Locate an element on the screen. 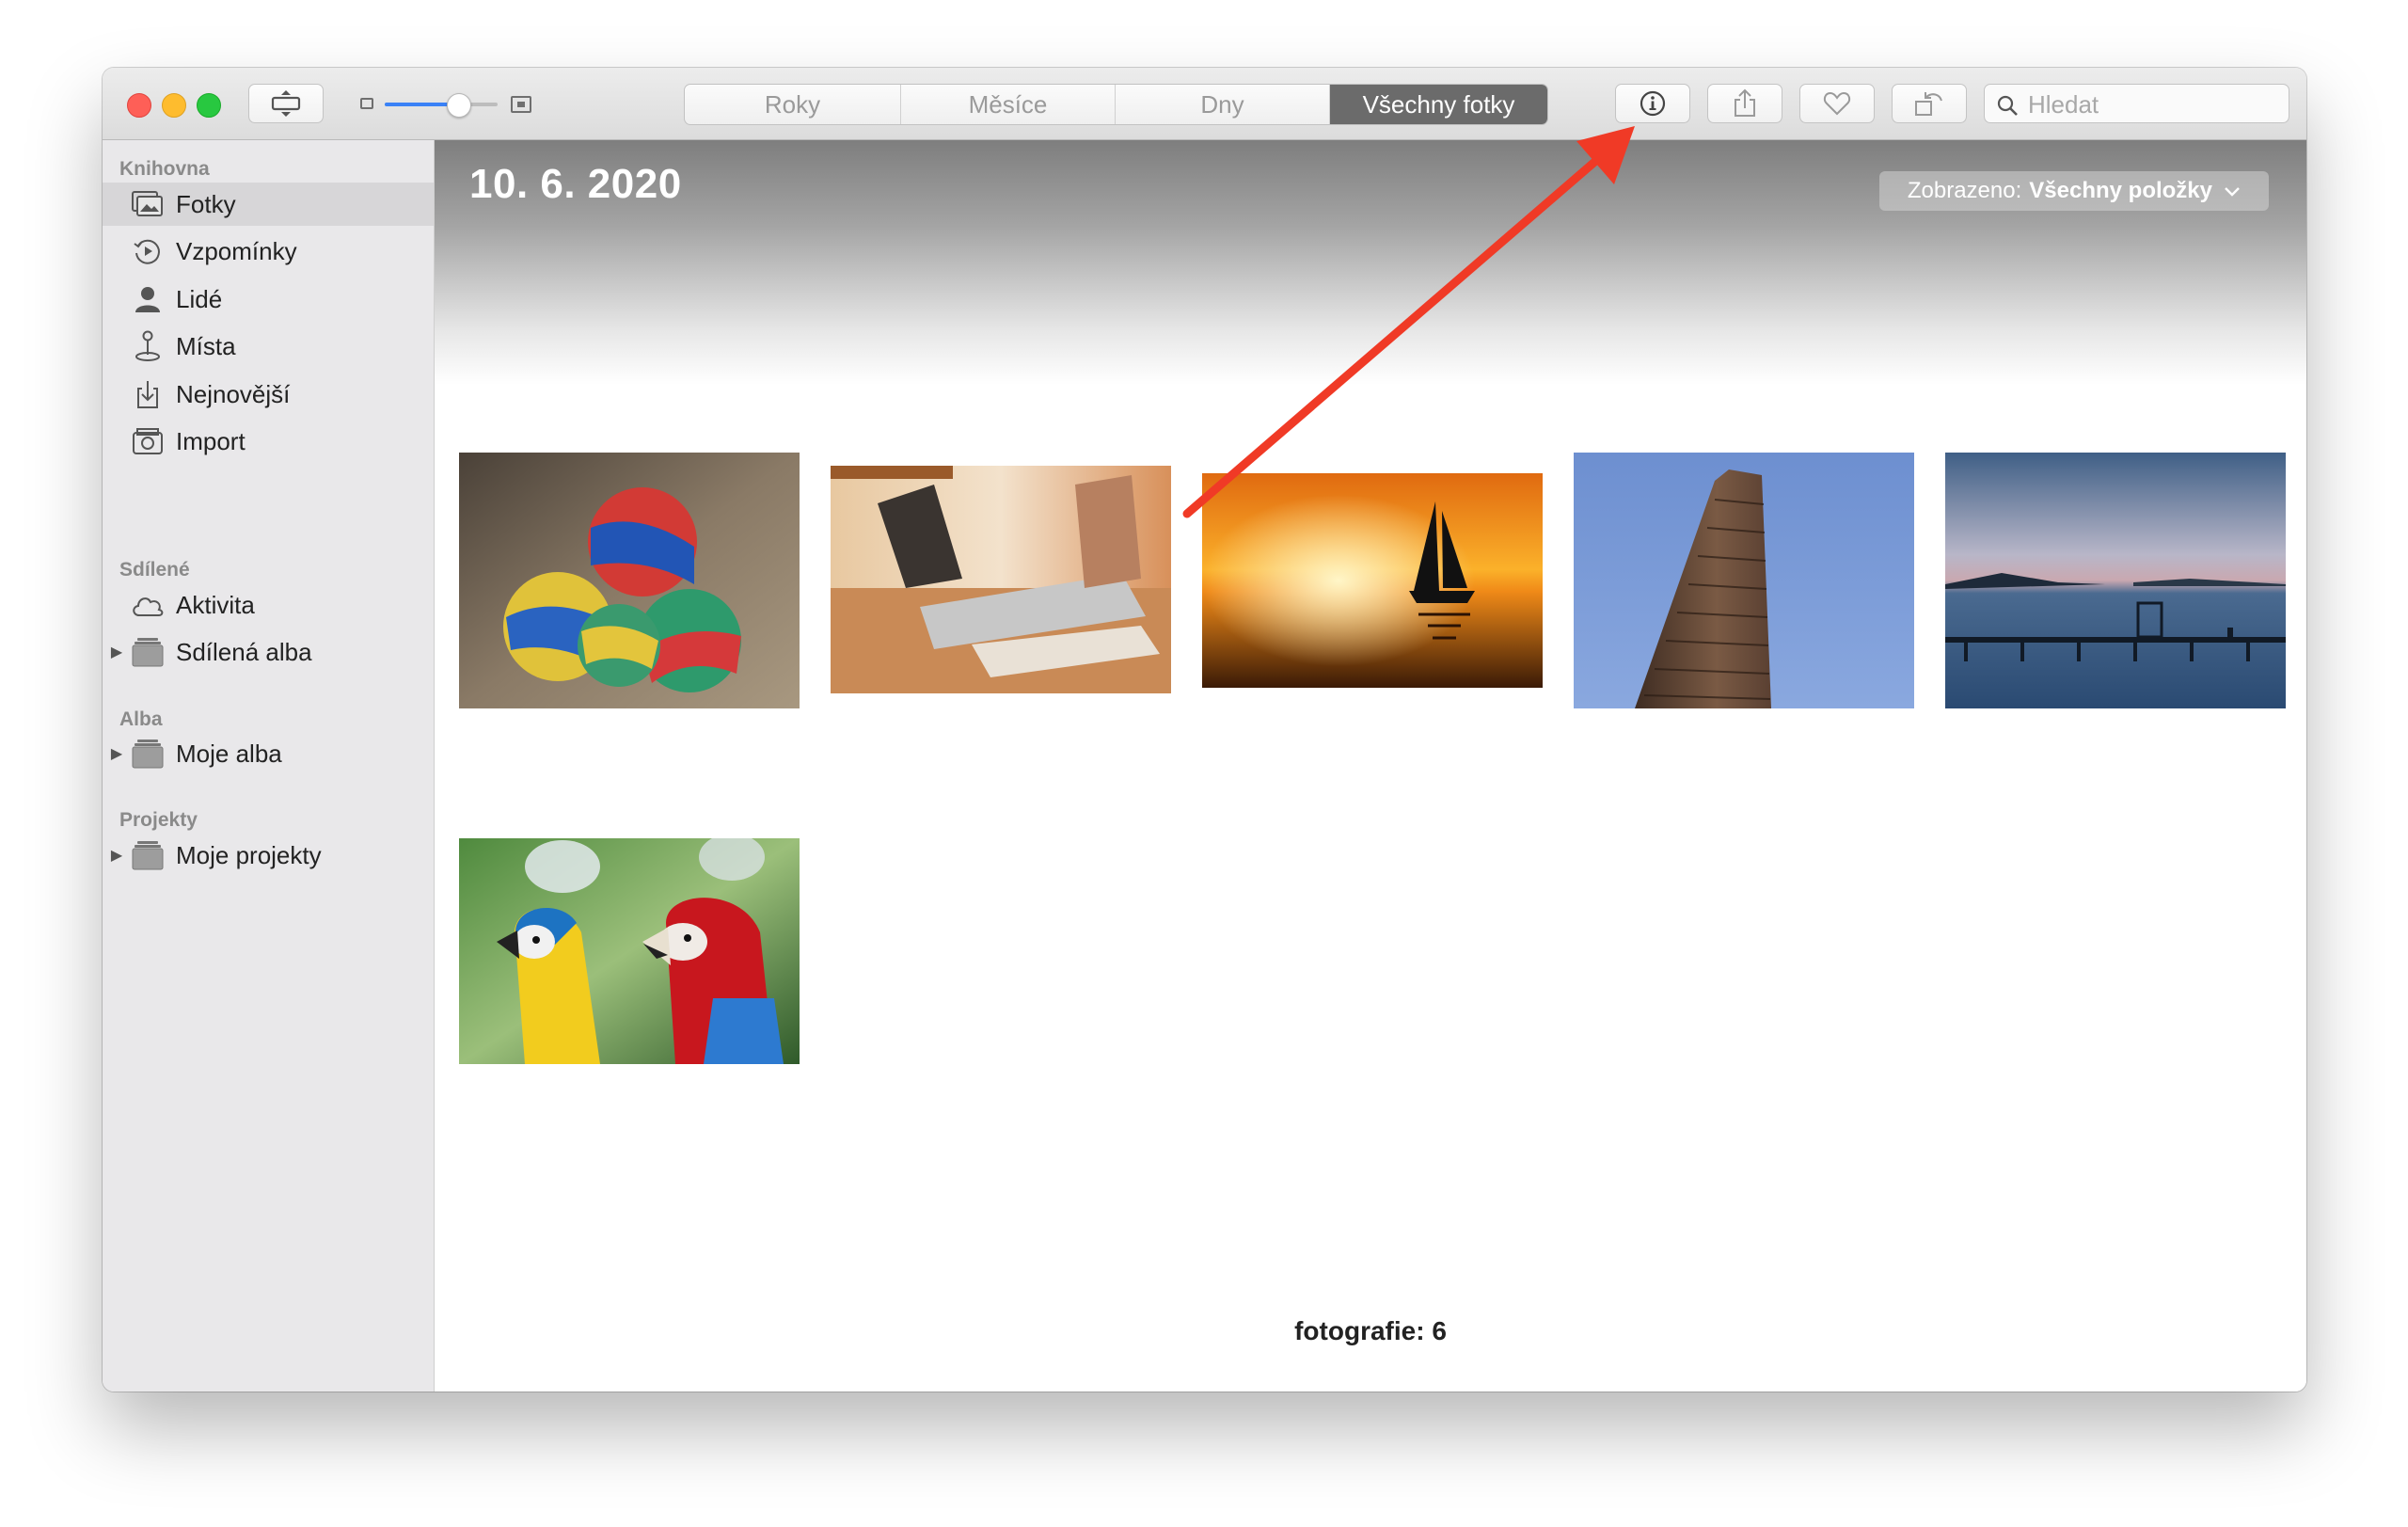 The height and width of the screenshot is (1527, 2408). sidebar-item-label: Sdílená alba is located at coordinates (244, 651).